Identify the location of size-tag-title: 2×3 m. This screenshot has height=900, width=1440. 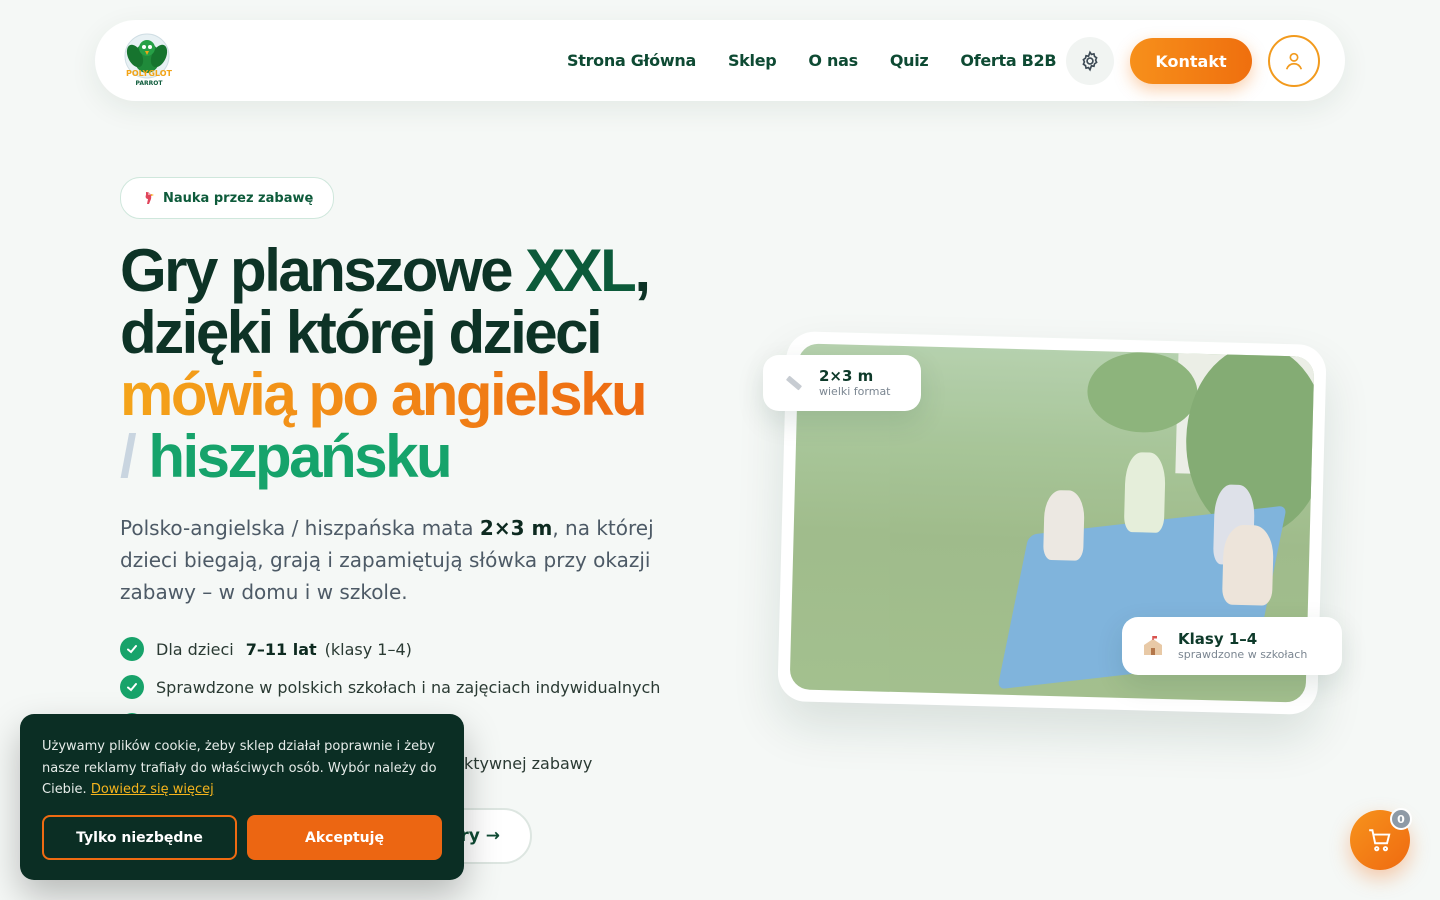
(846, 375).